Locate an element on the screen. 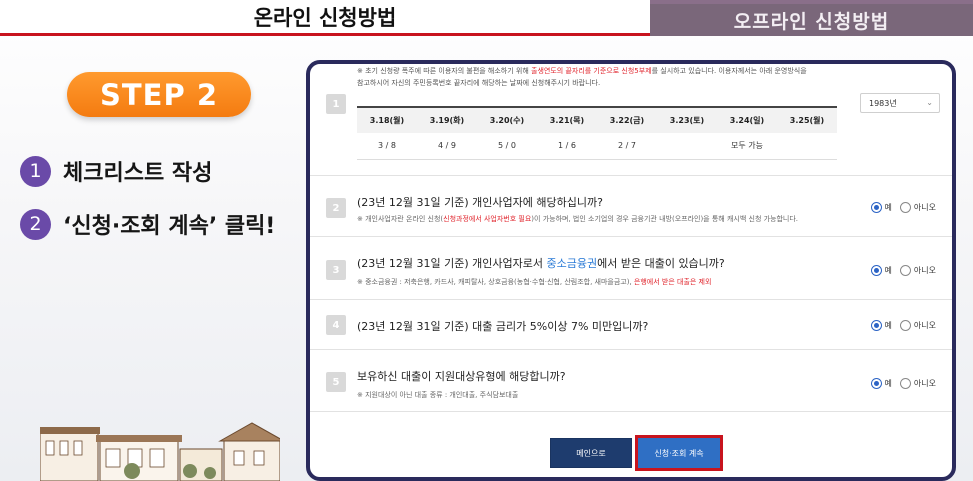 The width and height of the screenshot is (973, 481). step-item-2: 2 ‘신청·조회 계속’ 클릭! is located at coordinates (147, 224).